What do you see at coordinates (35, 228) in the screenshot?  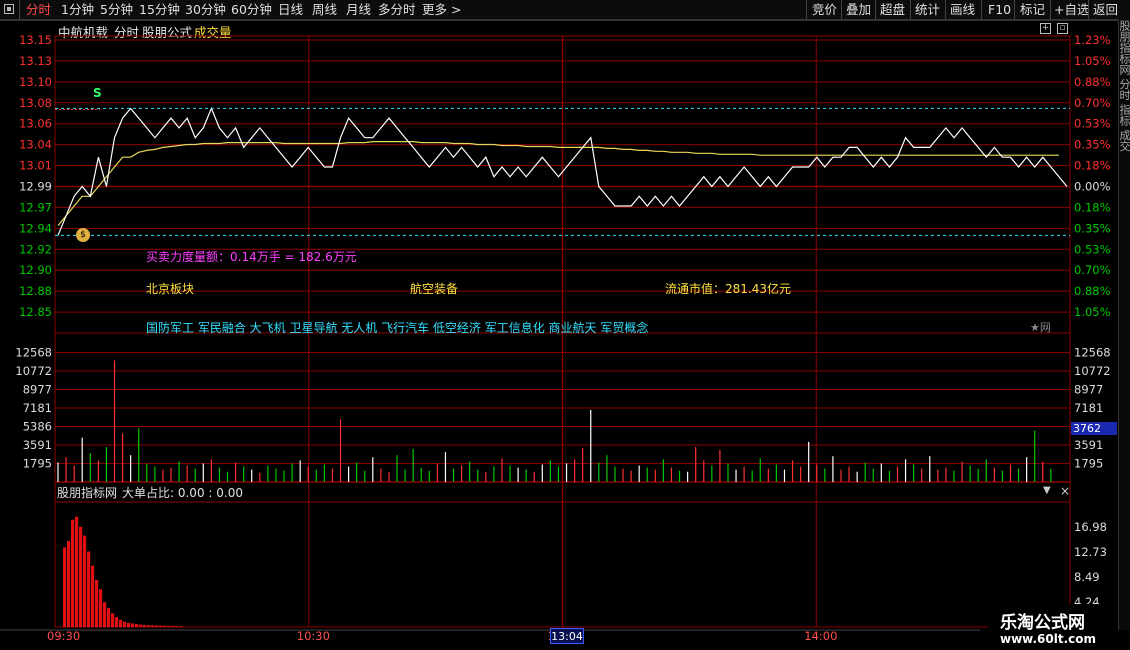 I see `price-tick-label: 12.94` at bounding box center [35, 228].